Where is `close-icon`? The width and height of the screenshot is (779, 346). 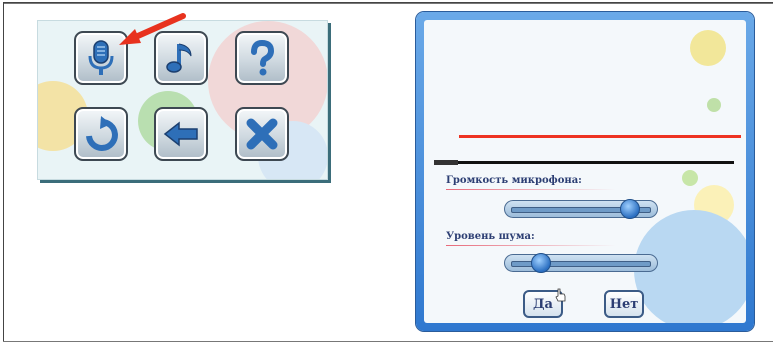
close-icon is located at coordinates (262, 134).